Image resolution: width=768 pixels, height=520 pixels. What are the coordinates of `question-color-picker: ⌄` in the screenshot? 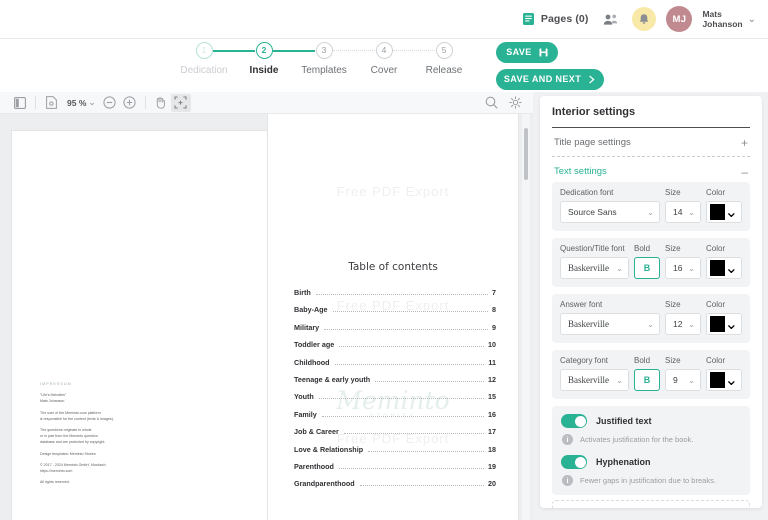 It's located at (724, 268).